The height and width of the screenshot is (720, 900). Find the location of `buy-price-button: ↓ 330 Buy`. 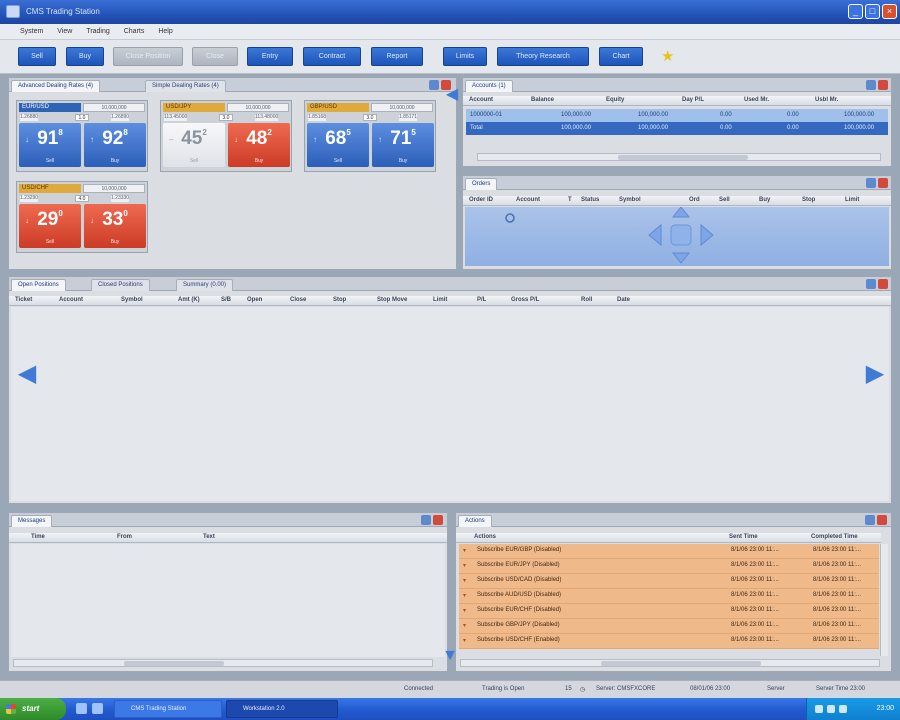

buy-price-button: ↓ 330 Buy is located at coordinates (115, 226).